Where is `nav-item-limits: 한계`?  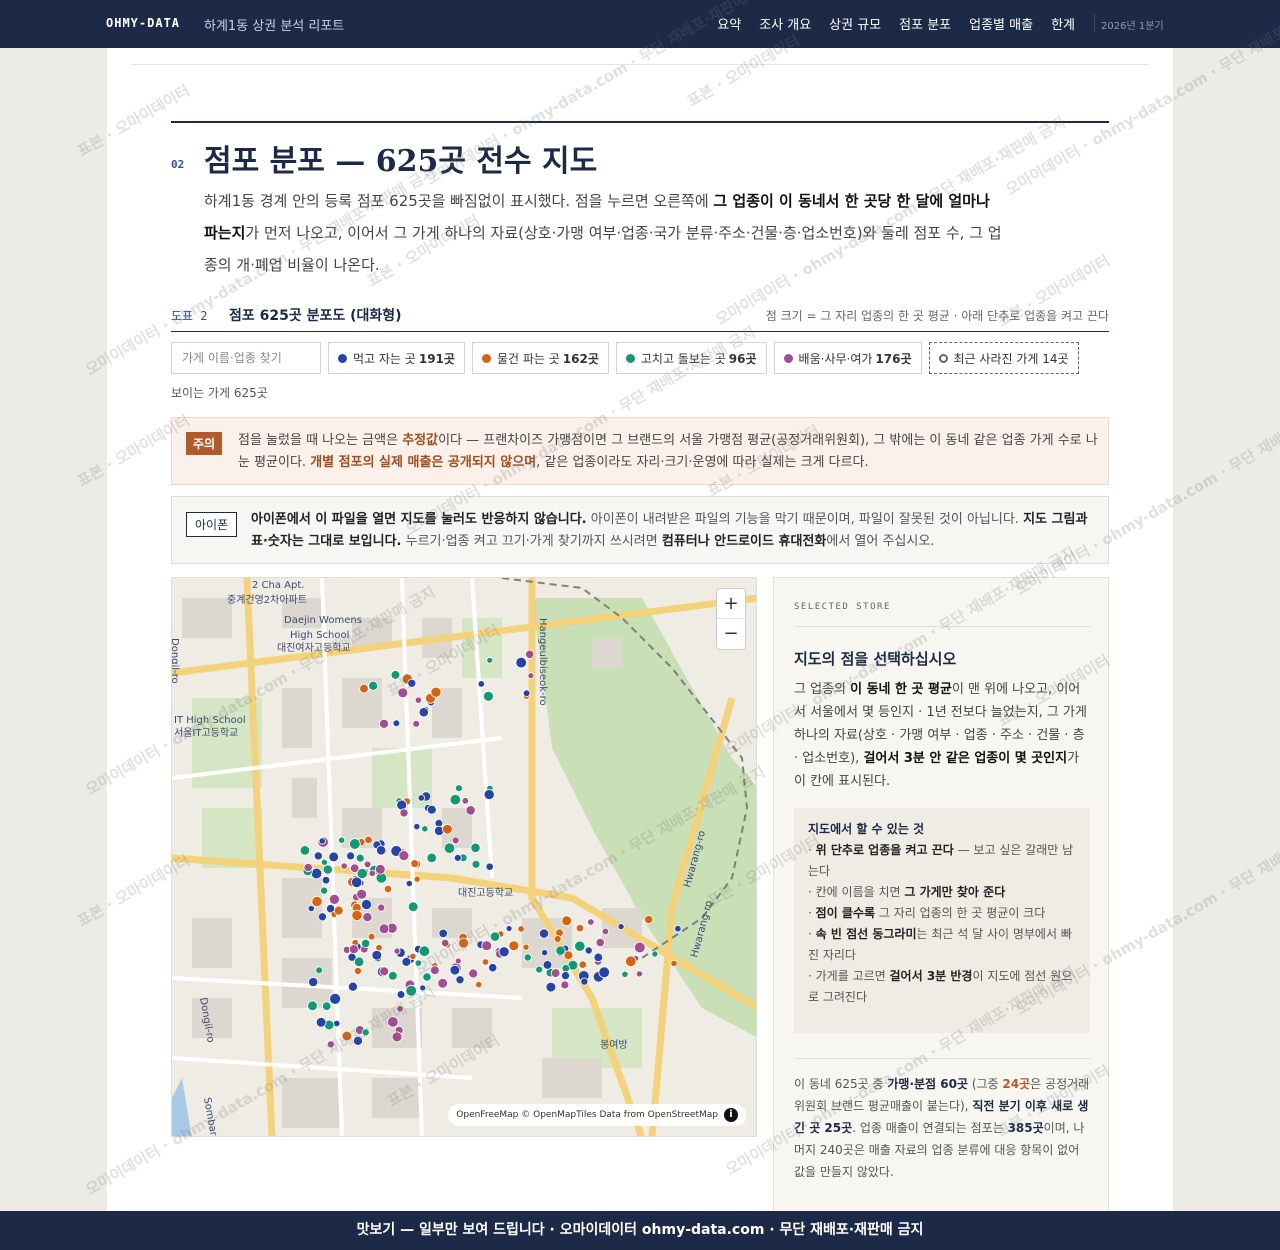 nav-item-limits: 한계 is located at coordinates (1063, 23).